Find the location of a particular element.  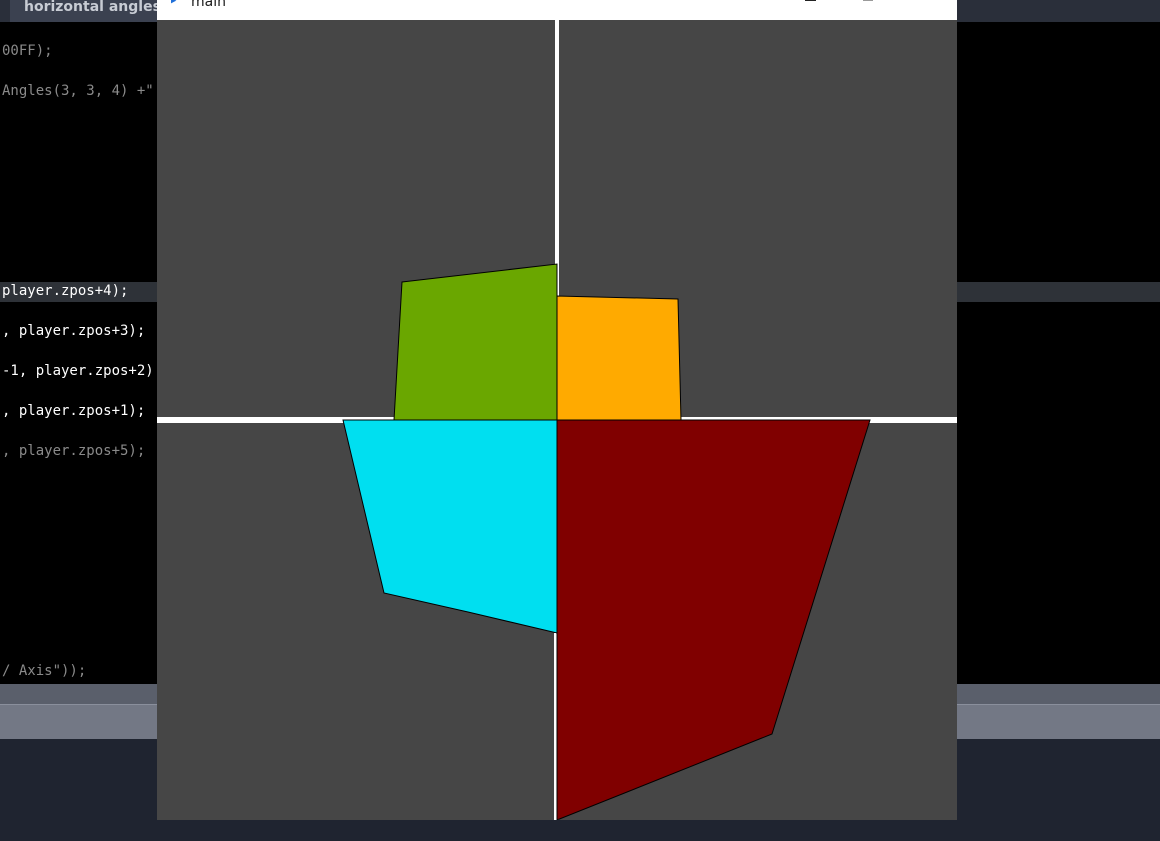

window-title: main is located at coordinates (208, 5).